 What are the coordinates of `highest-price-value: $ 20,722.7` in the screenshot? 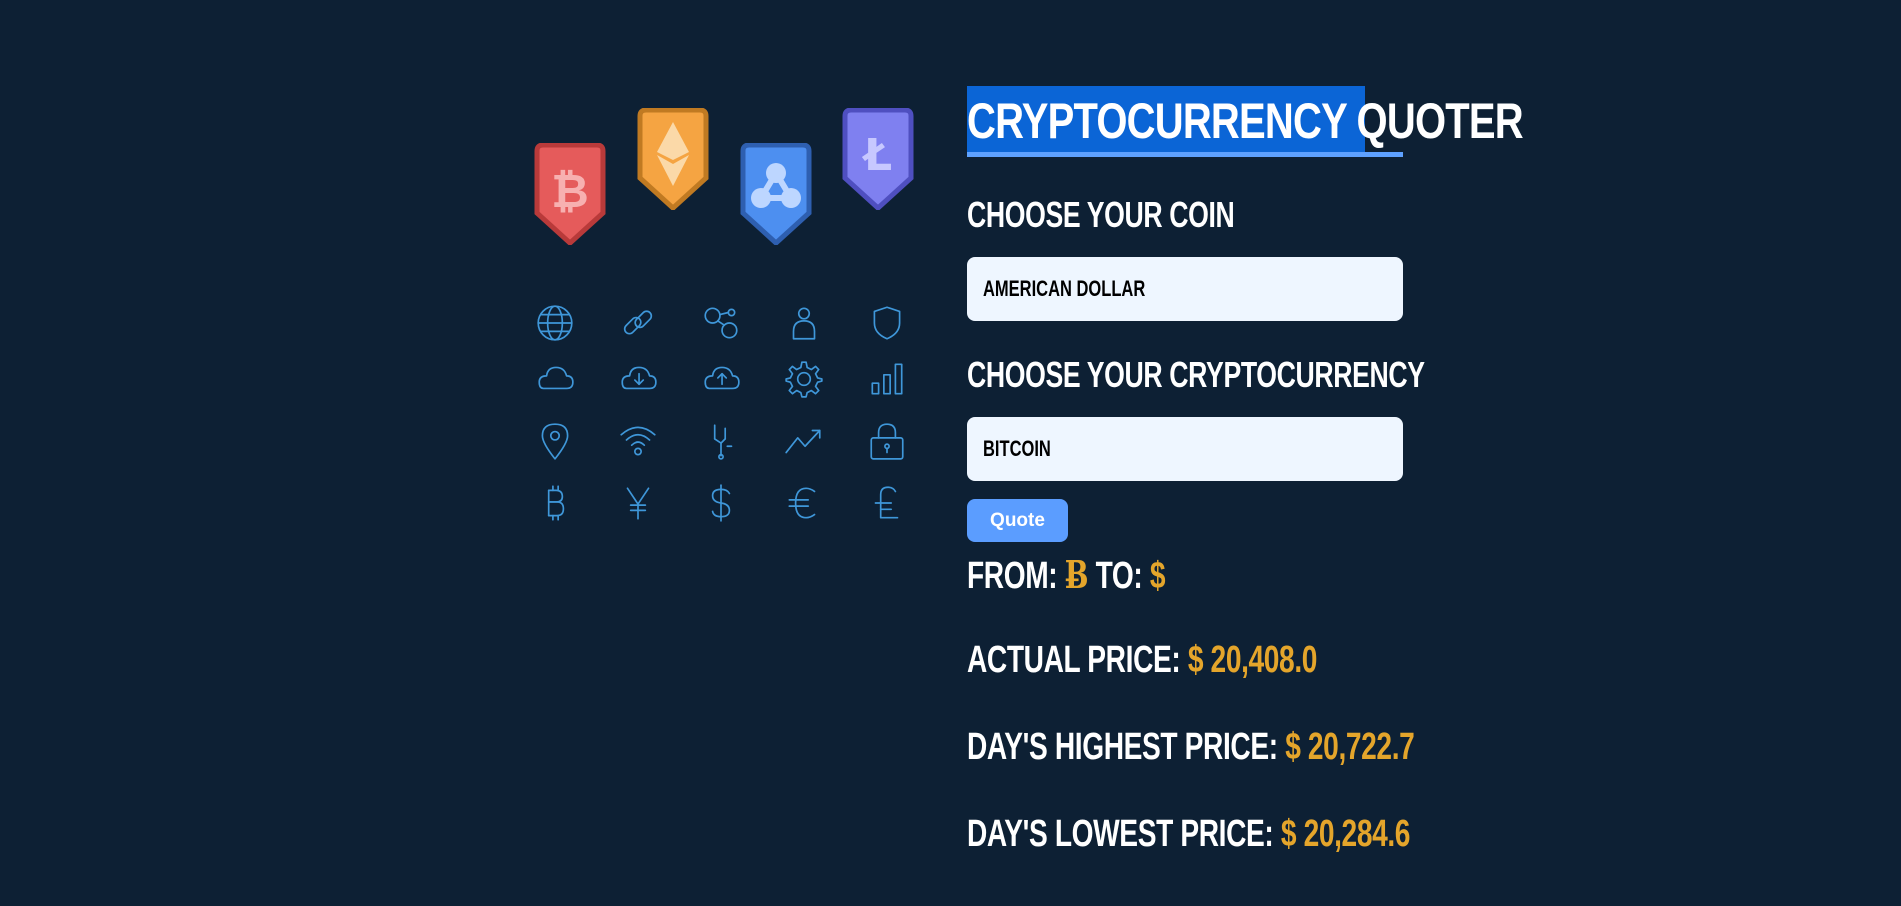 It's located at (1350, 747).